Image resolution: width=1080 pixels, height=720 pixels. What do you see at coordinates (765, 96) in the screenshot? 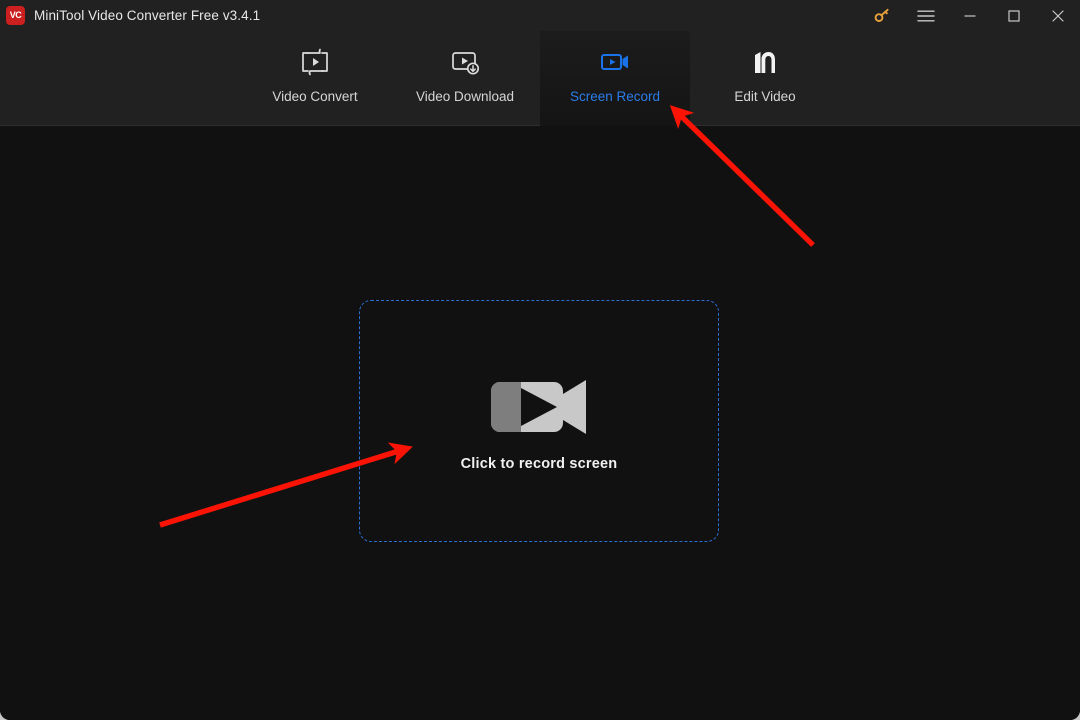
I see `tab-label-edit-video: Edit Video` at bounding box center [765, 96].